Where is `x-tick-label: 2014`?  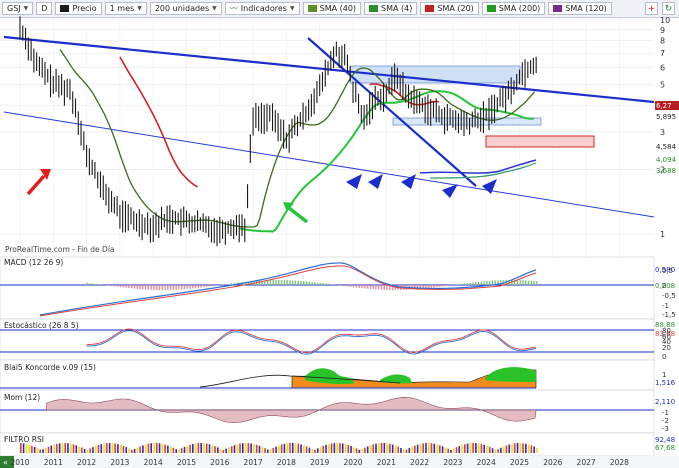 x-tick-label: 2014 is located at coordinates (153, 462).